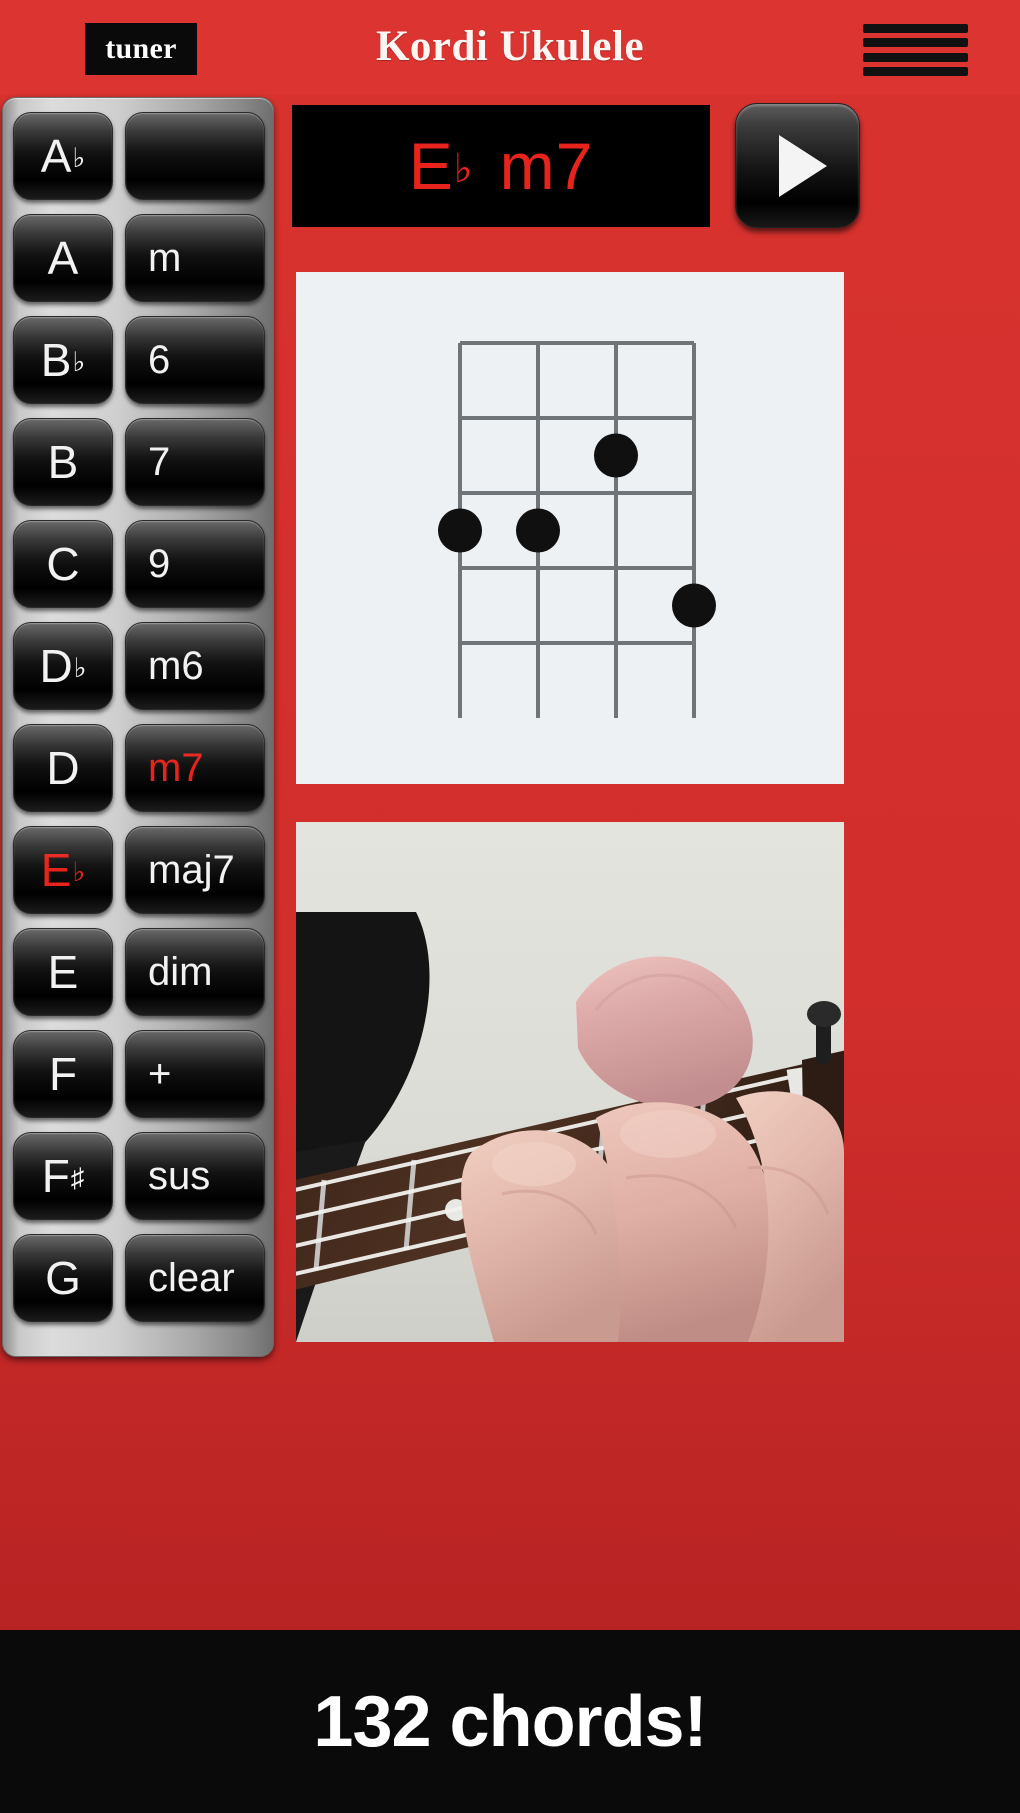  I want to click on modifier-key-label: 7, so click(159, 461).